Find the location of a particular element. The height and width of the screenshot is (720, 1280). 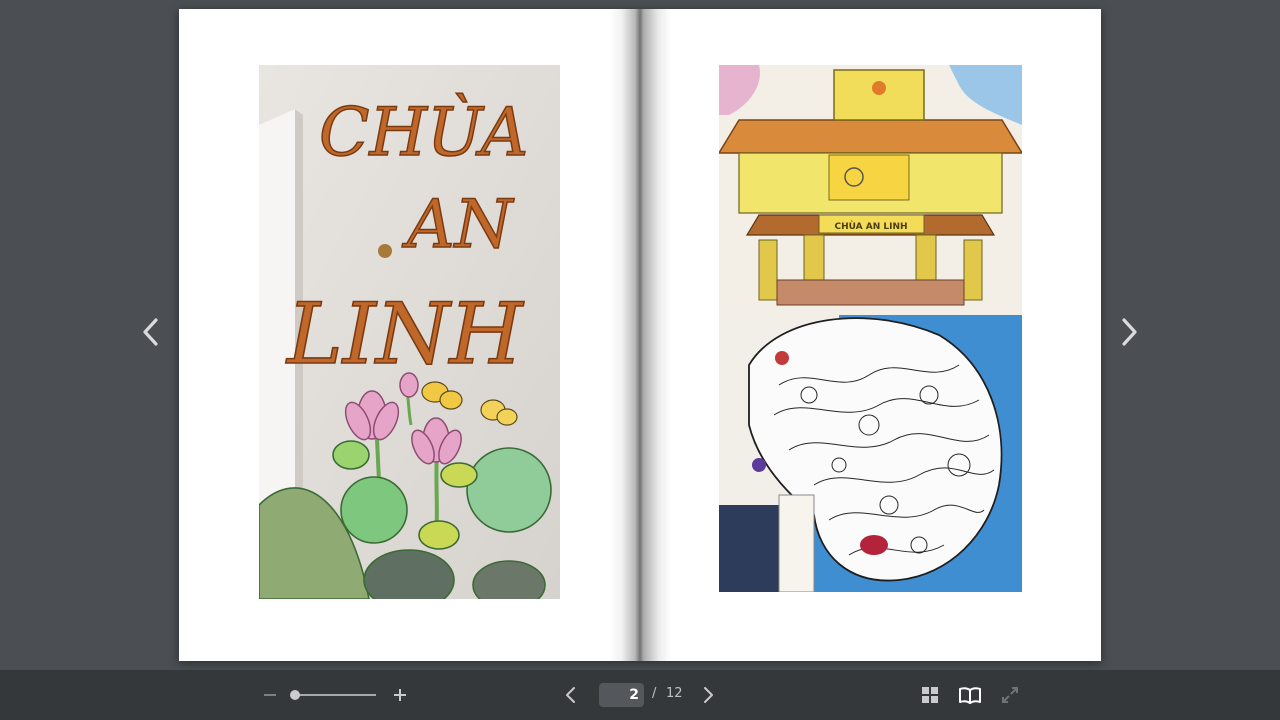

photo-text-line-2: AN is located at coordinates (458, 224).